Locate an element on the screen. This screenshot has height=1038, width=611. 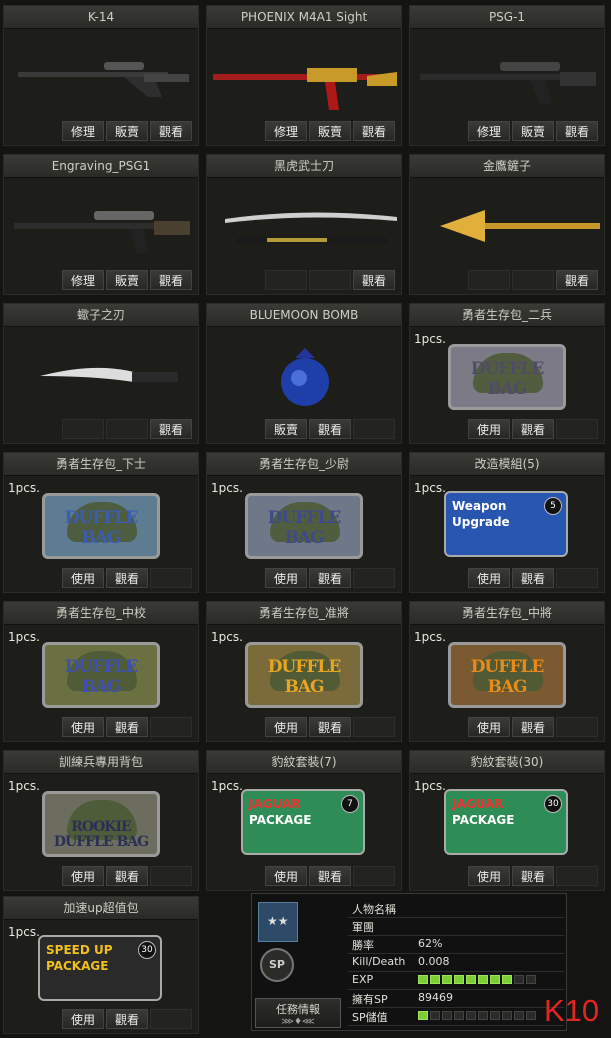
inventory-slot: BLUEMOON BOMB 販賣 觀看 is located at coordinates (304, 373).